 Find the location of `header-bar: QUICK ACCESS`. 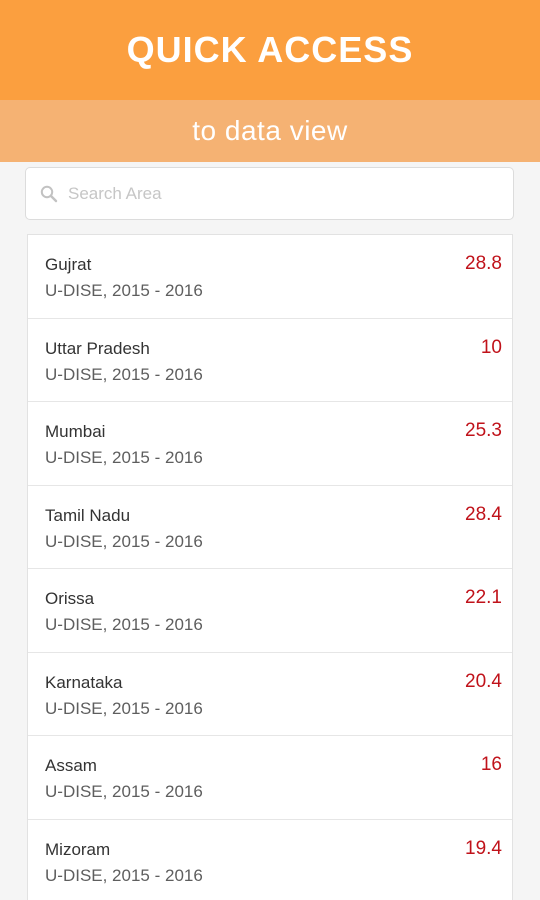

header-bar: QUICK ACCESS is located at coordinates (270, 50).